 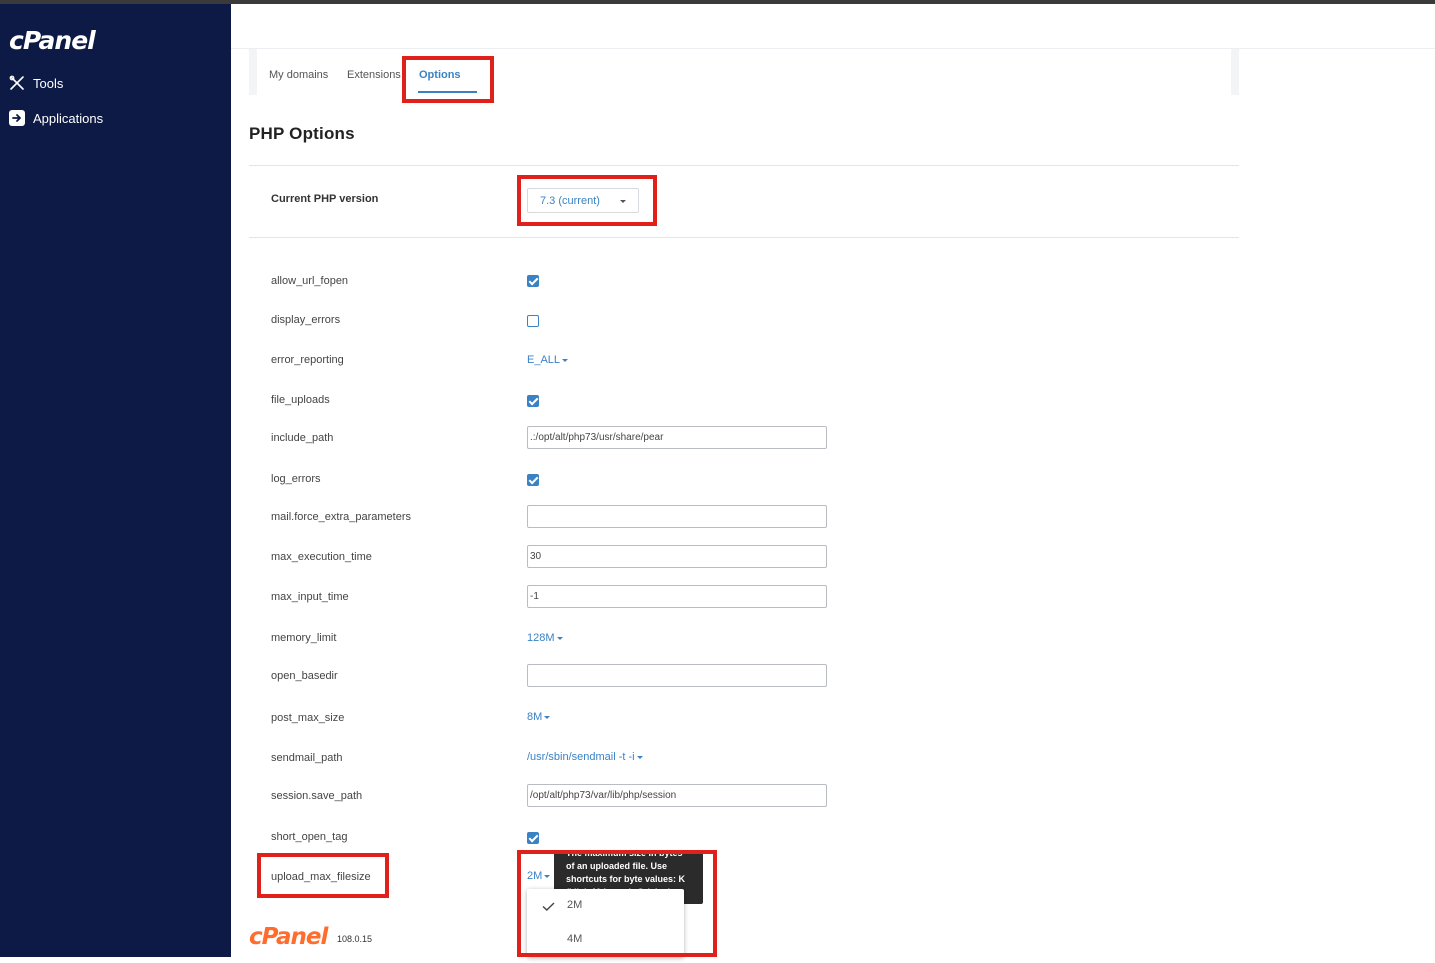 What do you see at coordinates (68, 118) in the screenshot?
I see `sidebar-item-label: Applications` at bounding box center [68, 118].